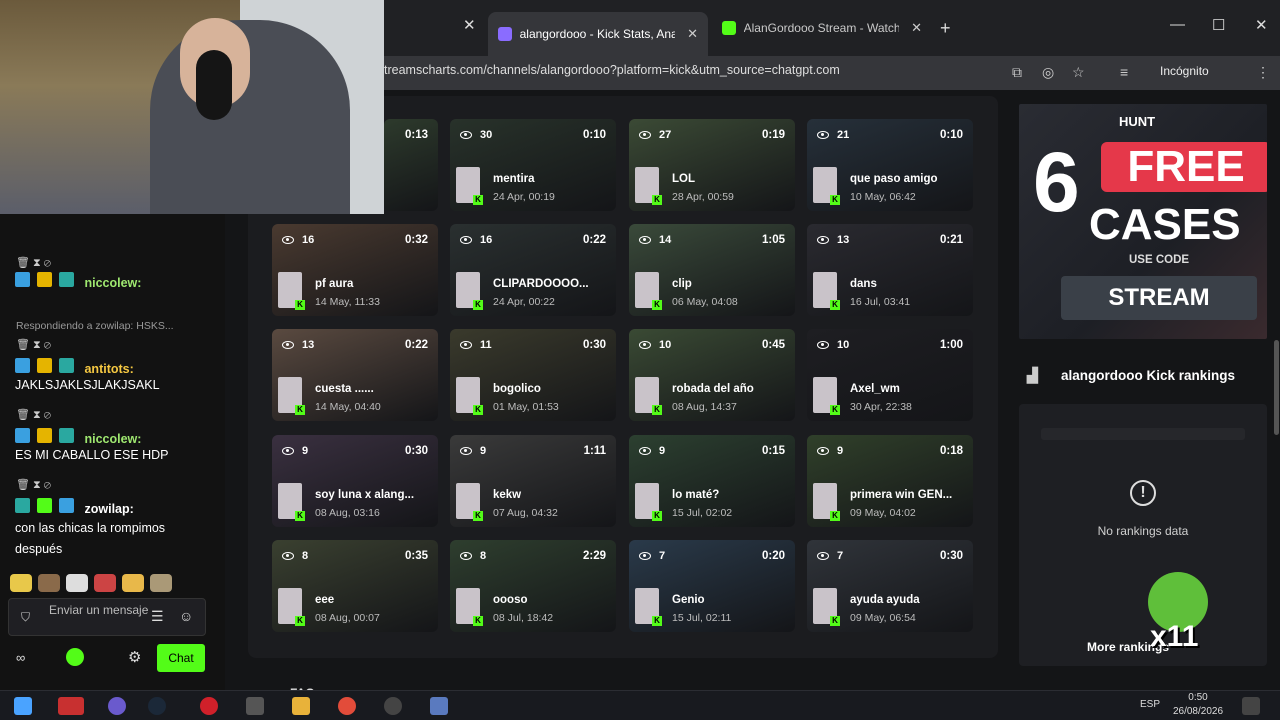  Describe the element at coordinates (890, 165) in the screenshot. I see `clip-card: 21 0:10 Kque paso amigo 10 May, 06:42` at that location.